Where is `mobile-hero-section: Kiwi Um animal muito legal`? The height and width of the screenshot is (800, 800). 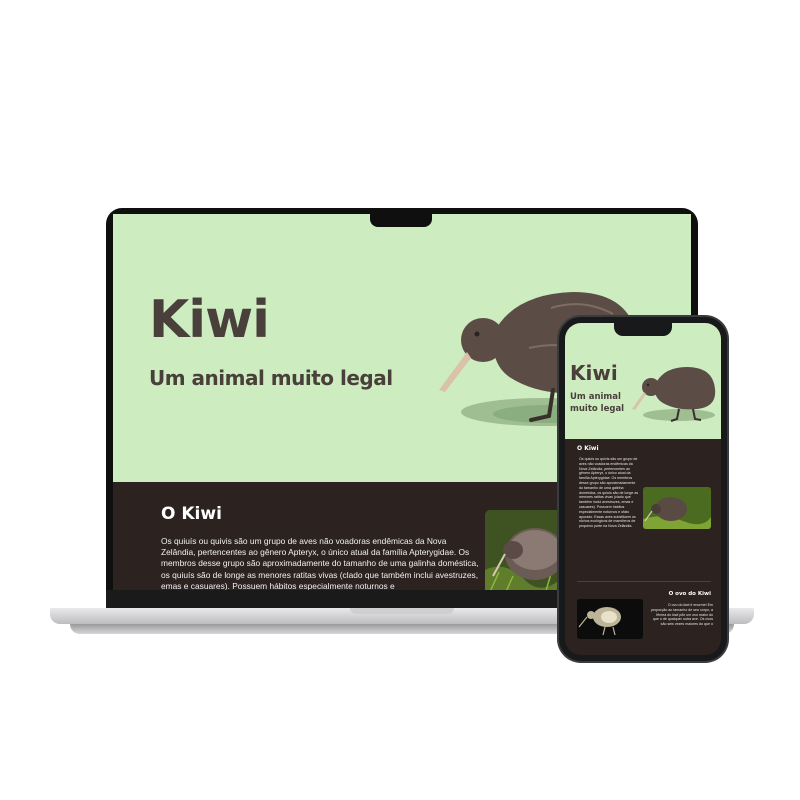
mobile-hero-section: Kiwi Um animal muito legal is located at coordinates (643, 381).